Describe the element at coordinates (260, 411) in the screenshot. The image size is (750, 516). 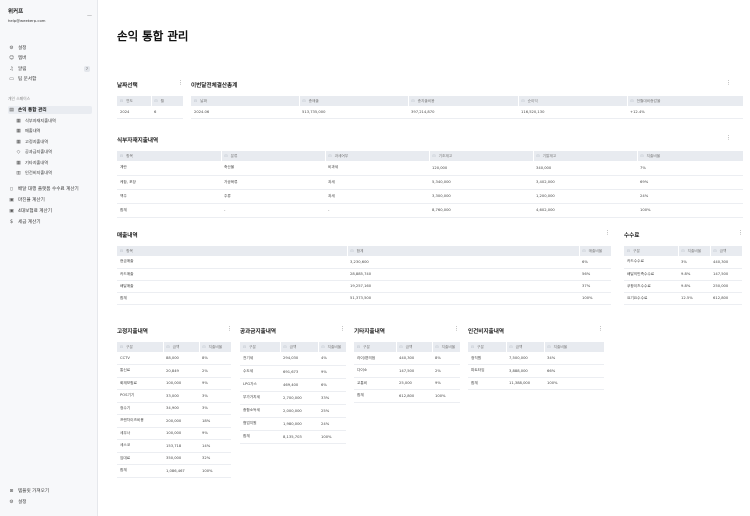
I see `table-cell: 종합소득세` at that location.